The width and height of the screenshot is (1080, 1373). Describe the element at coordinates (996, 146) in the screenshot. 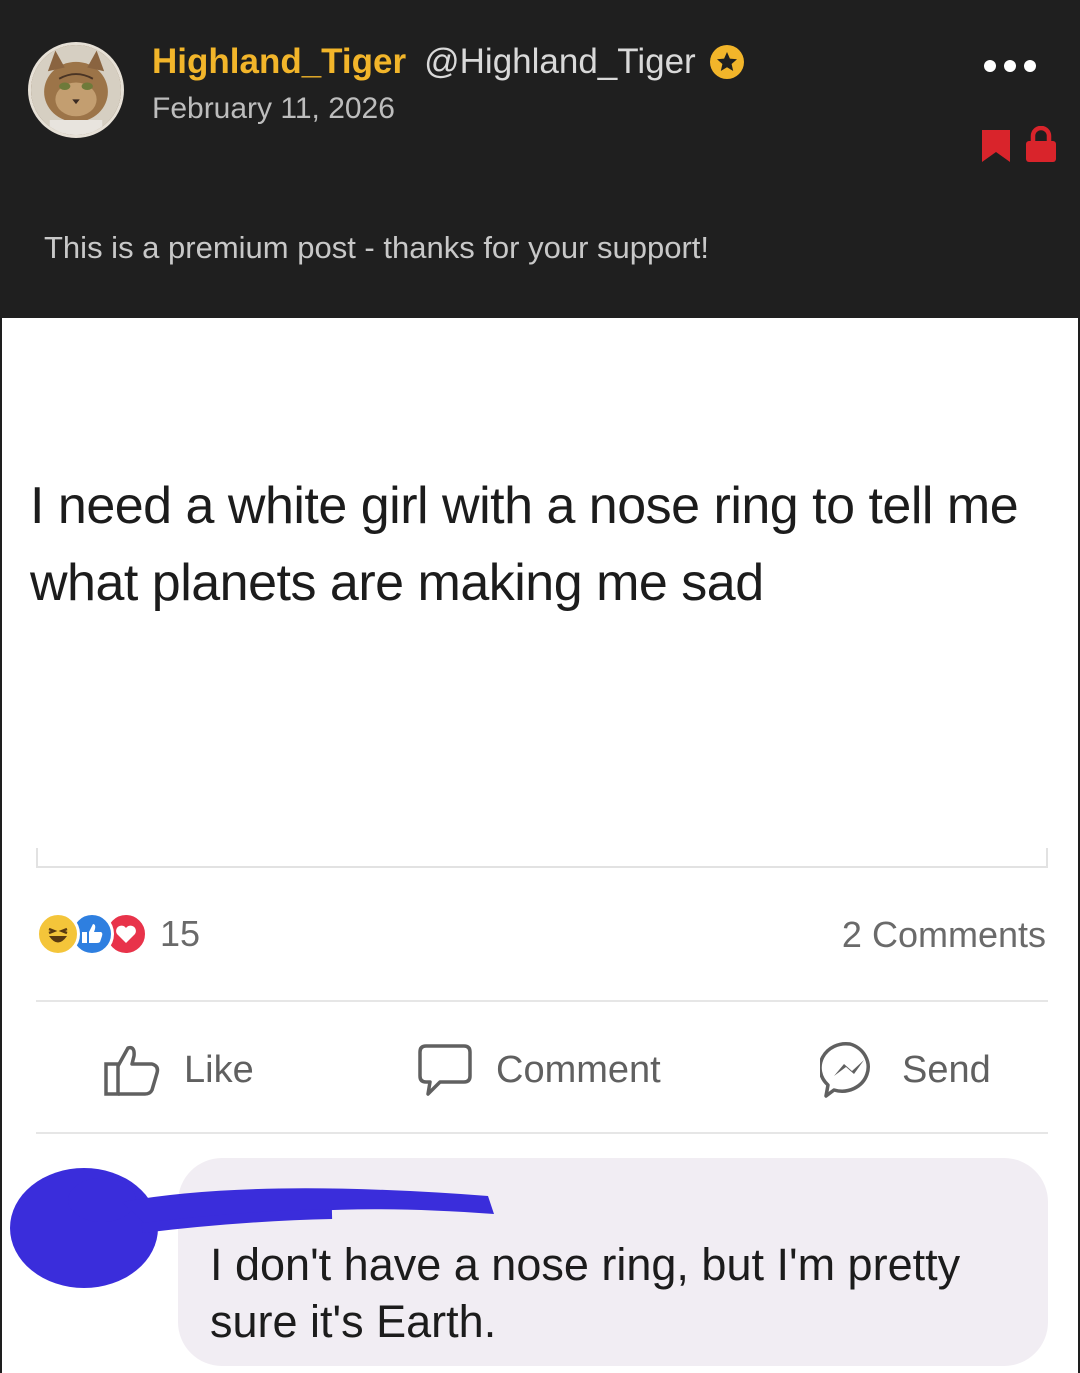

I see `bookmark-icon` at that location.